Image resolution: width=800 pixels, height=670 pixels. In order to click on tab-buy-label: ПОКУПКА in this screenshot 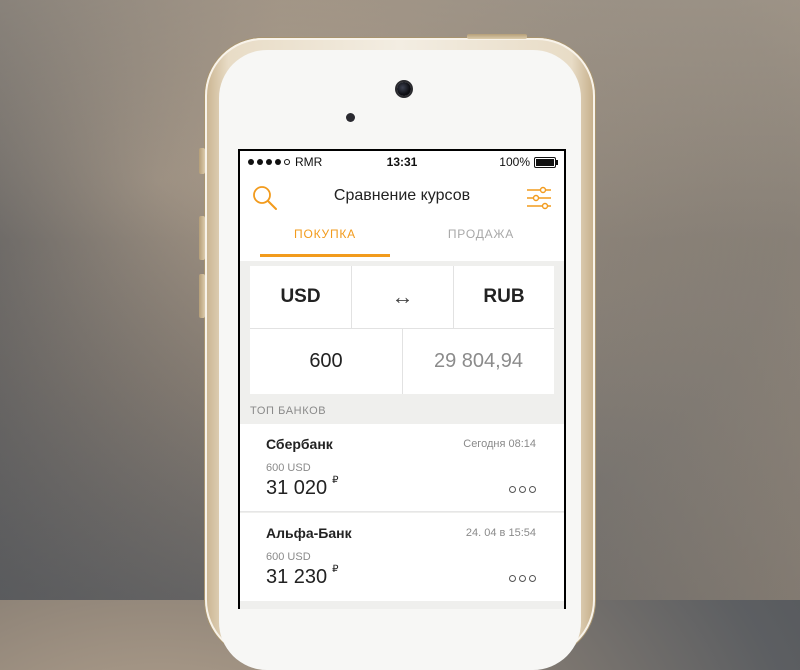, I will do `click(325, 234)`.